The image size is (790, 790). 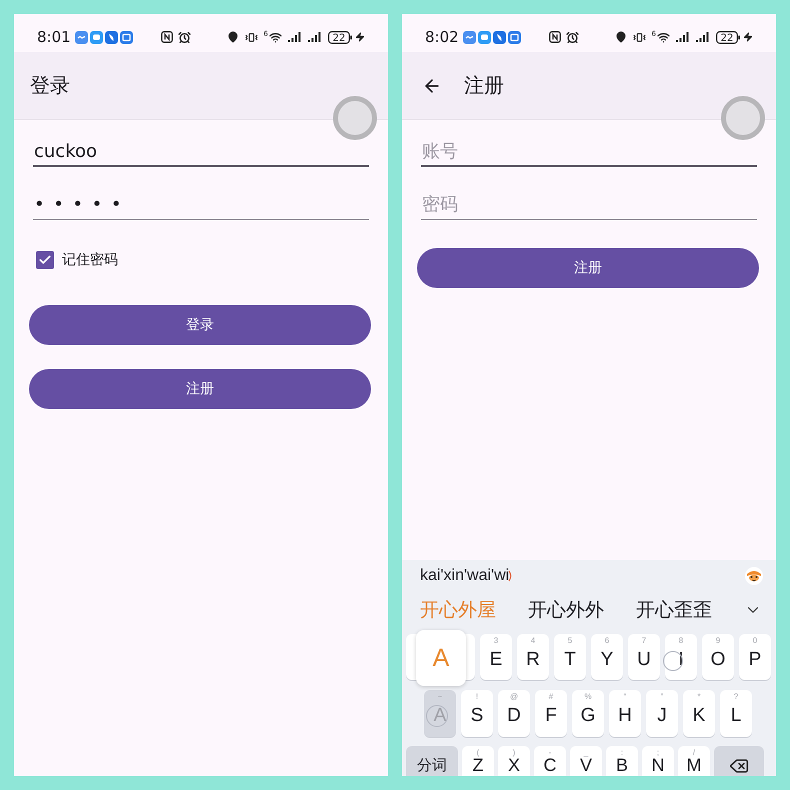 I want to click on input-field: •••••, so click(x=201, y=205).